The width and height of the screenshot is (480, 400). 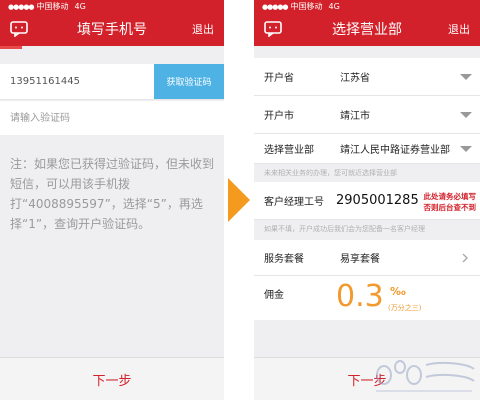 I want to click on verification-code-input, so click(x=100, y=118).